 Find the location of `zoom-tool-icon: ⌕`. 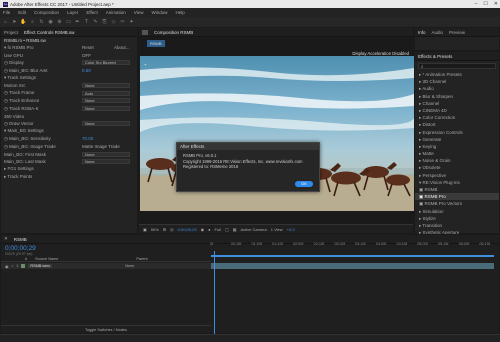

zoom-tool-icon: ⌕ is located at coordinates (32, 22).